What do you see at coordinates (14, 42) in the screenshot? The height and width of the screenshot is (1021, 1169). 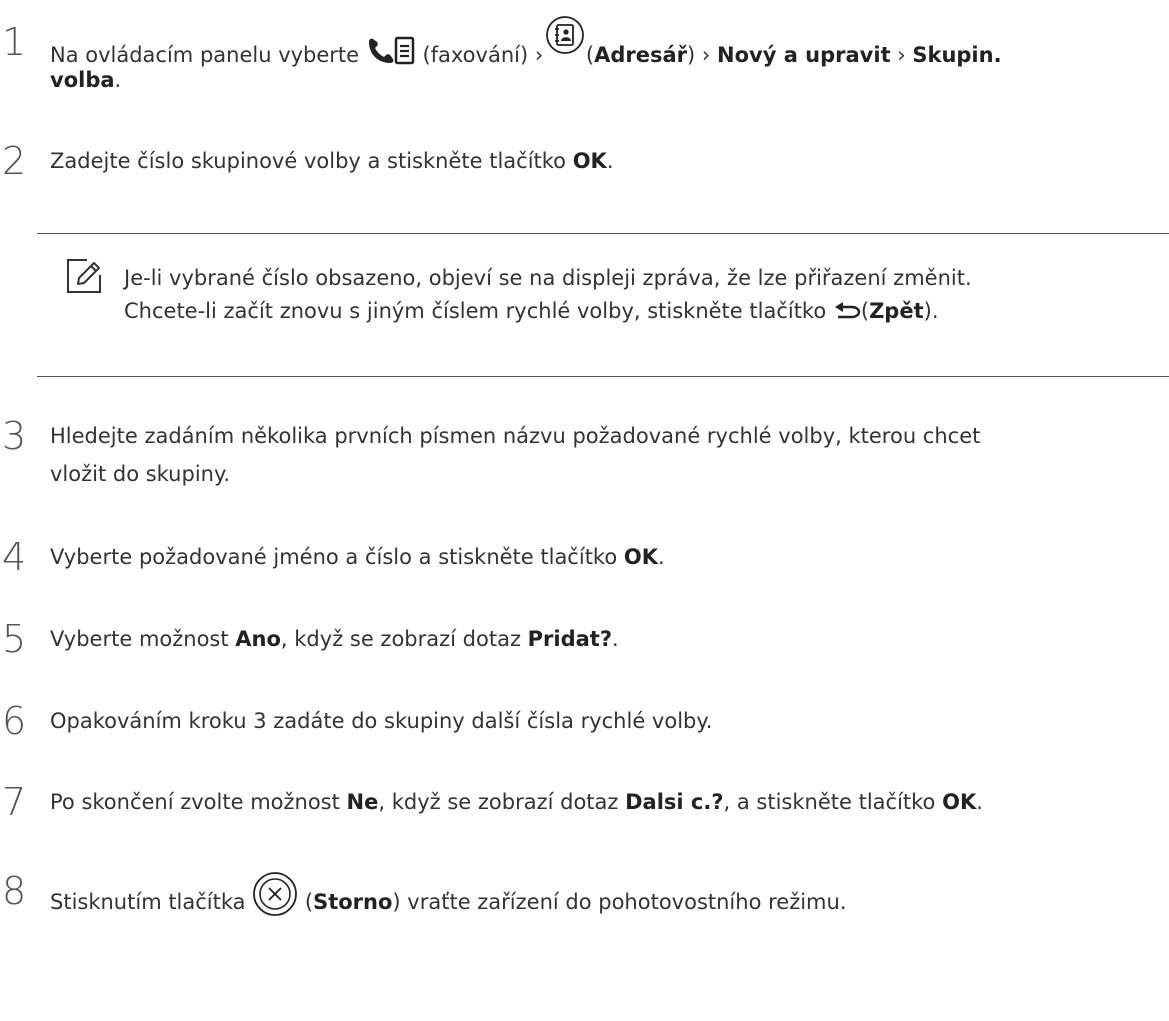 I see `step-number: 1` at bounding box center [14, 42].